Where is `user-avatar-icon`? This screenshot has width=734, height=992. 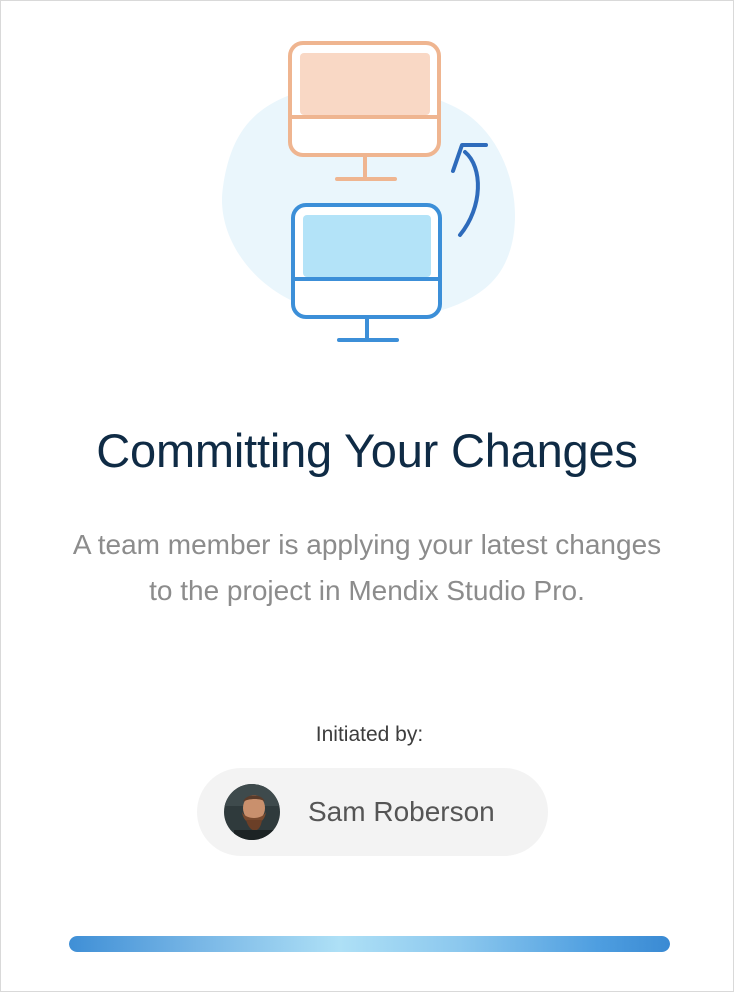
user-avatar-icon is located at coordinates (252, 812).